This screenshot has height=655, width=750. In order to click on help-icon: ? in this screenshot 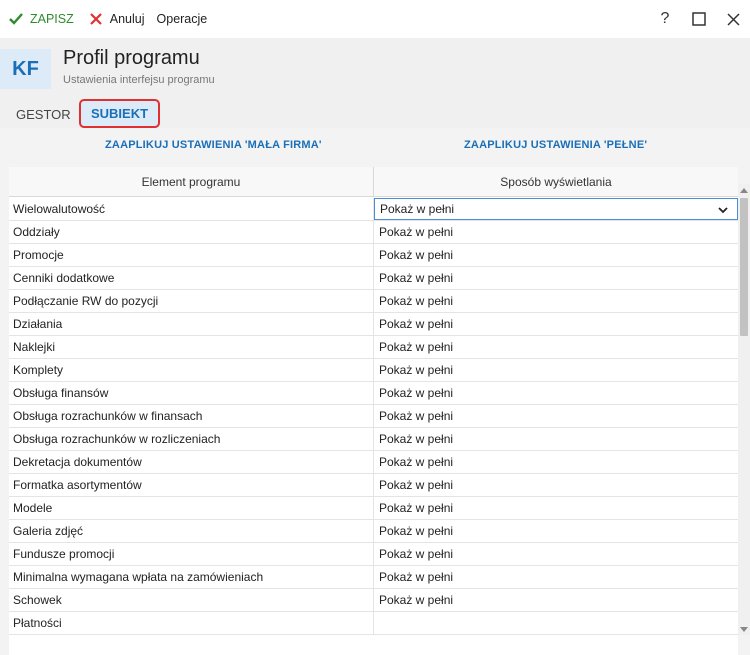, I will do `click(665, 18)`.